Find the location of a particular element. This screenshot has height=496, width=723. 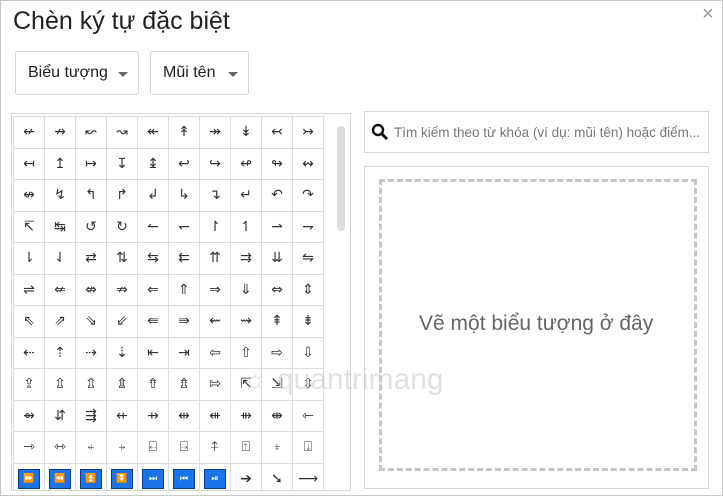

character-cell: ⇠ is located at coordinates (29, 352).